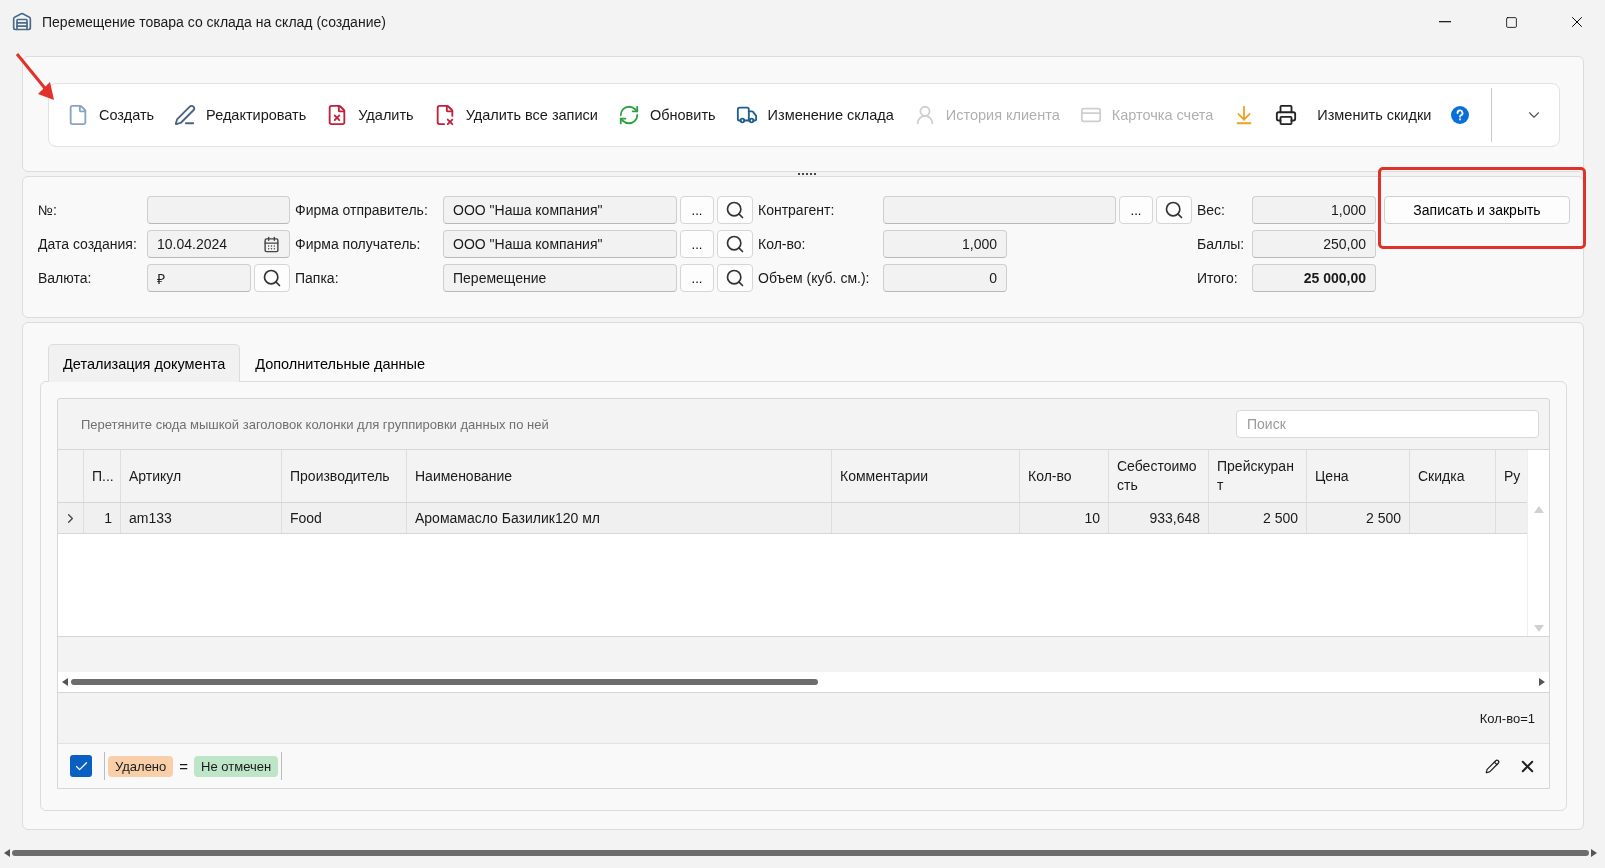 This screenshot has width=1605, height=868. I want to click on edit-filter-button, so click(1492, 766).